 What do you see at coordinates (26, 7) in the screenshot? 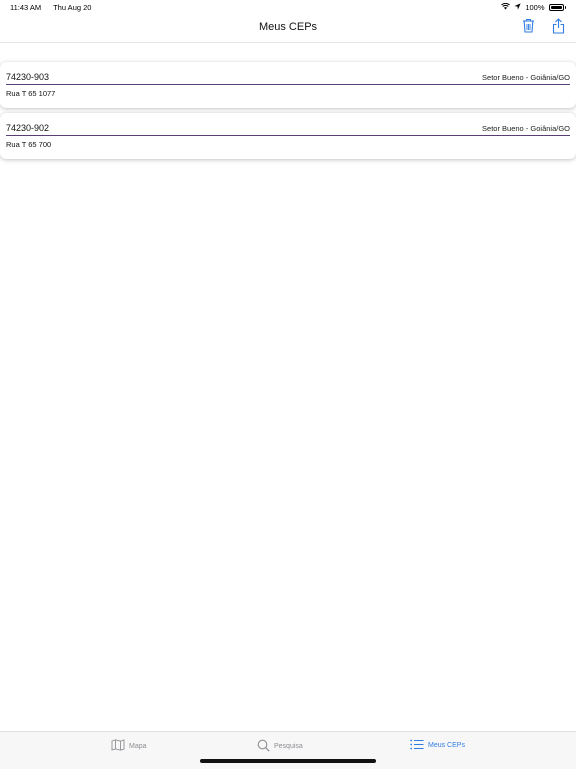
I see `status-time: 11:43 AM` at bounding box center [26, 7].